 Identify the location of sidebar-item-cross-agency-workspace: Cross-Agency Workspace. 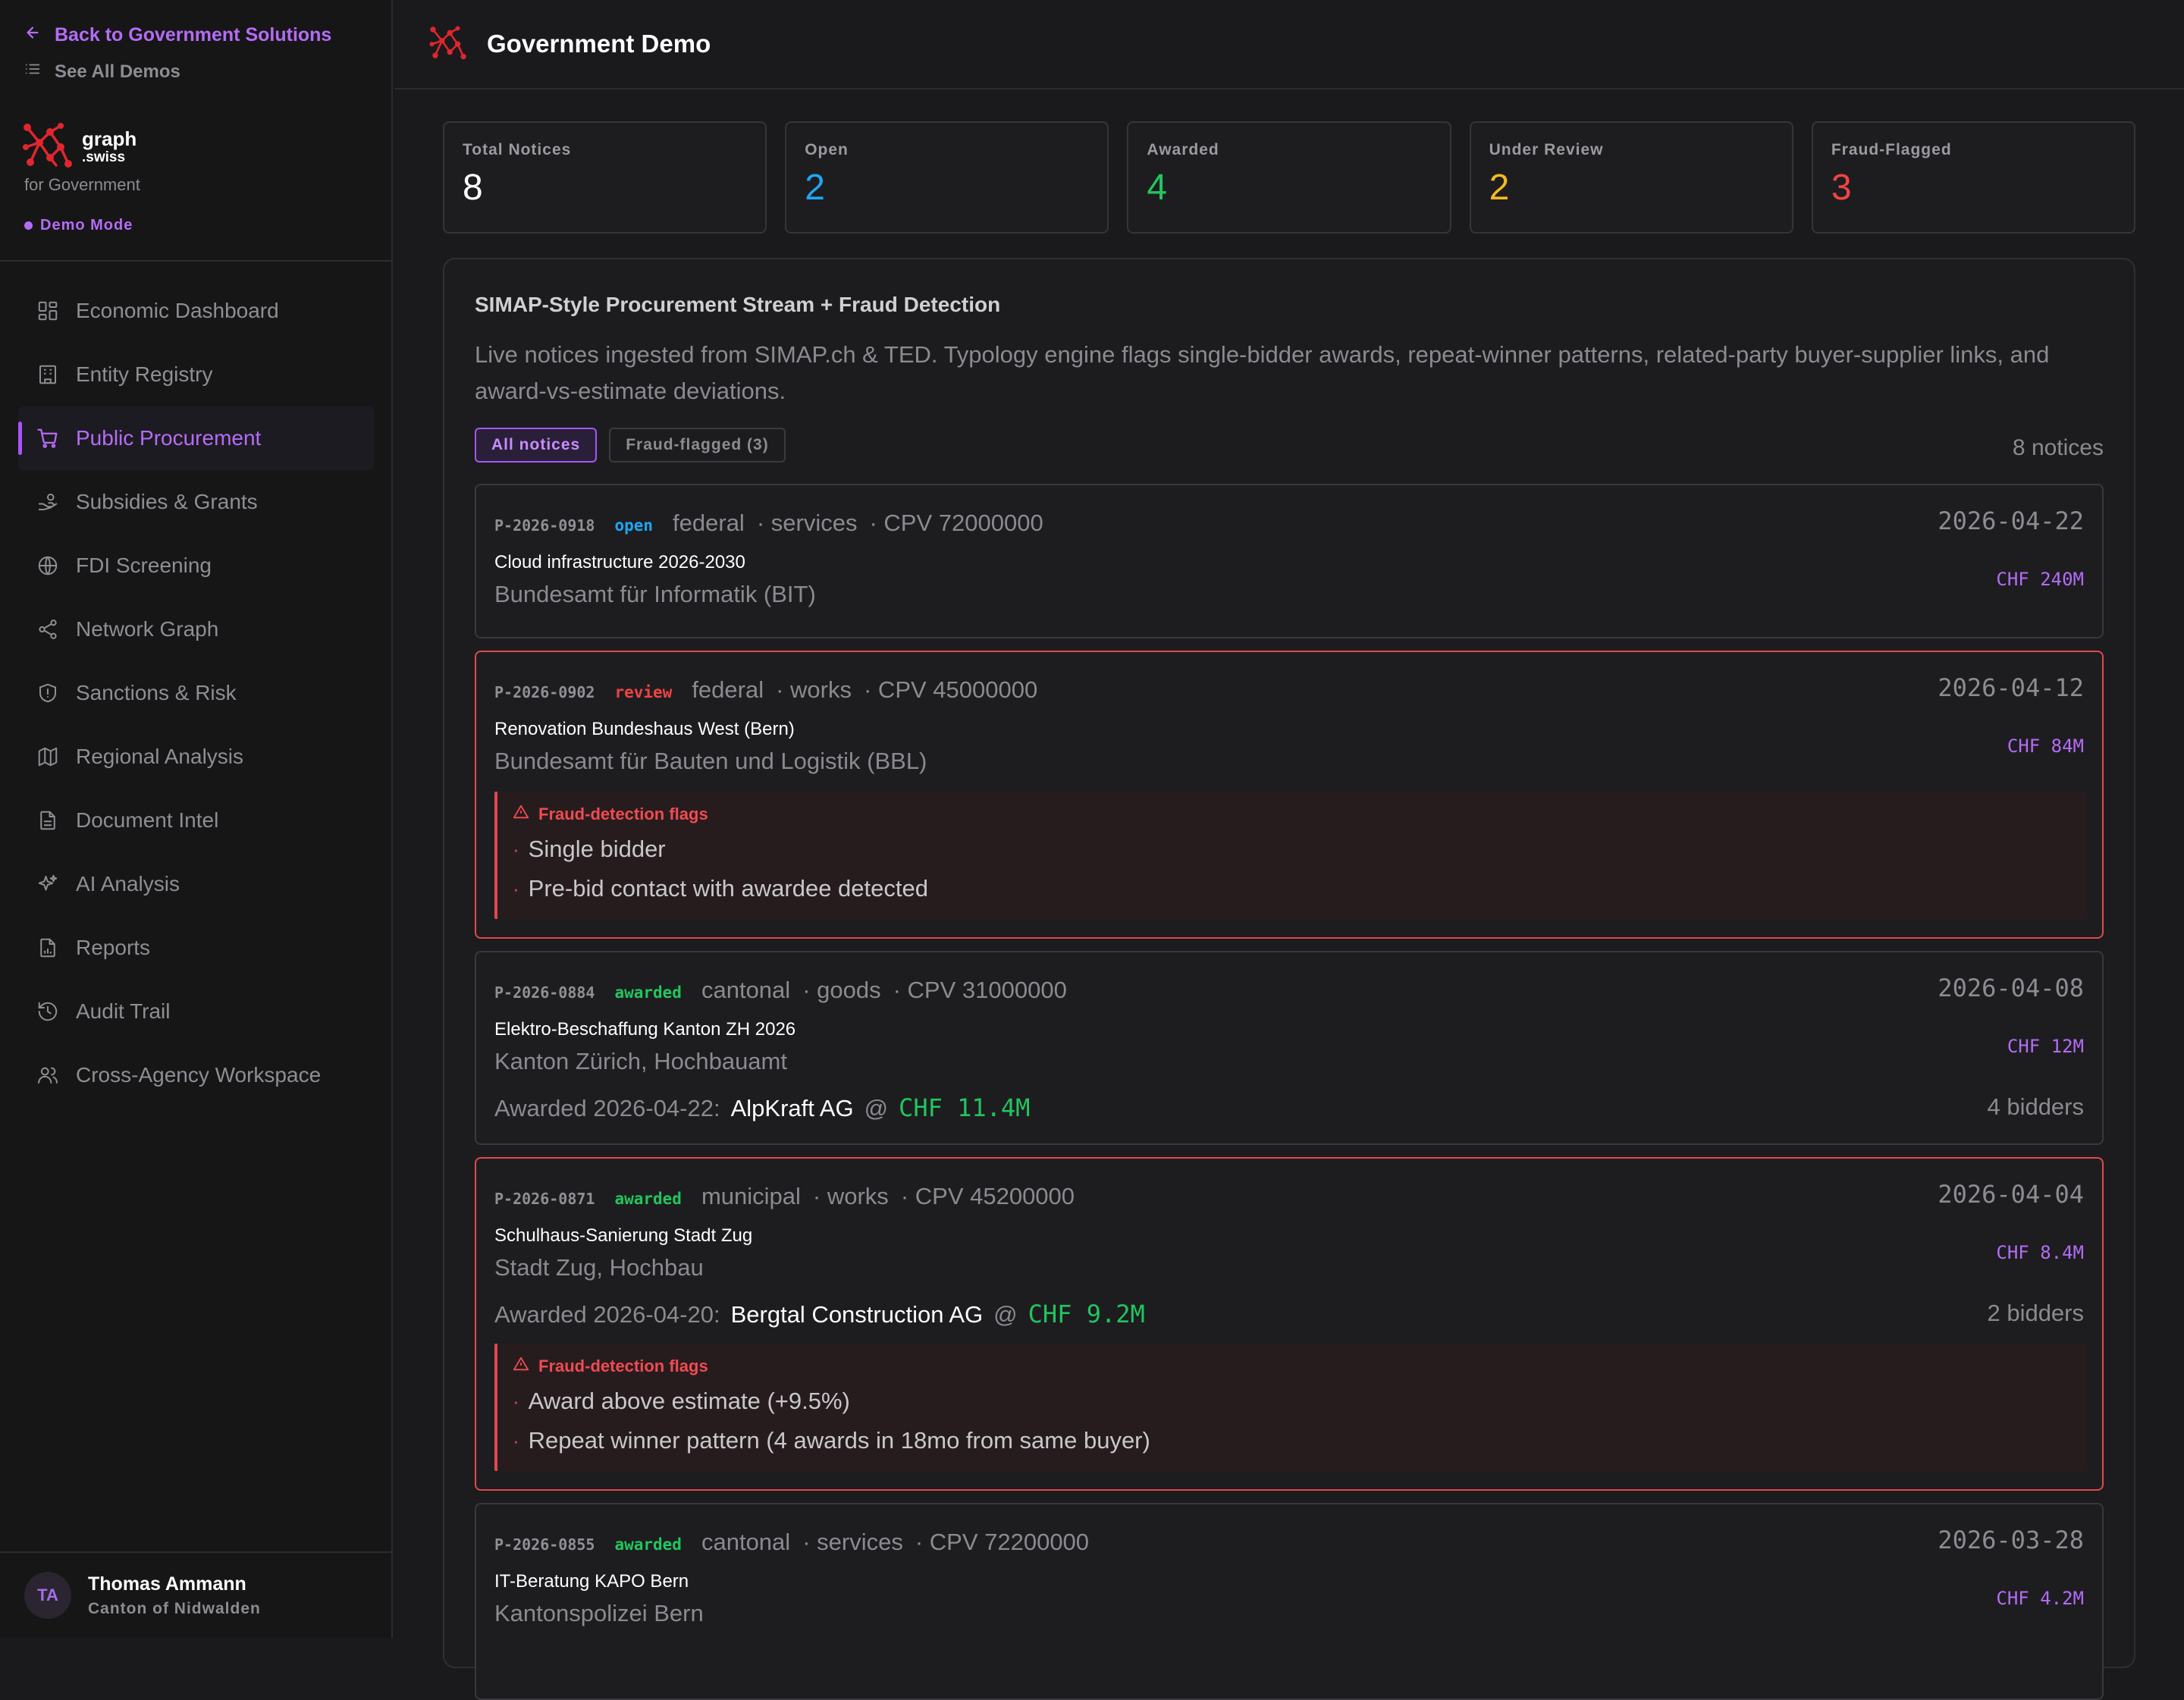
(196, 1075).